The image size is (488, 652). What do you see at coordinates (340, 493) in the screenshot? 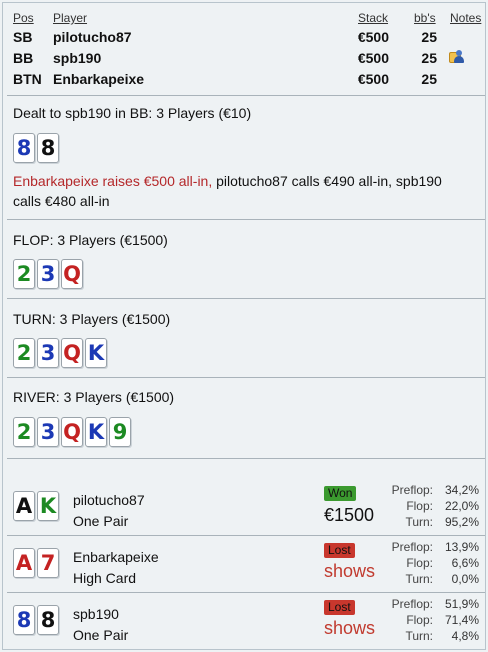
I see `result-badge: Won` at bounding box center [340, 493].